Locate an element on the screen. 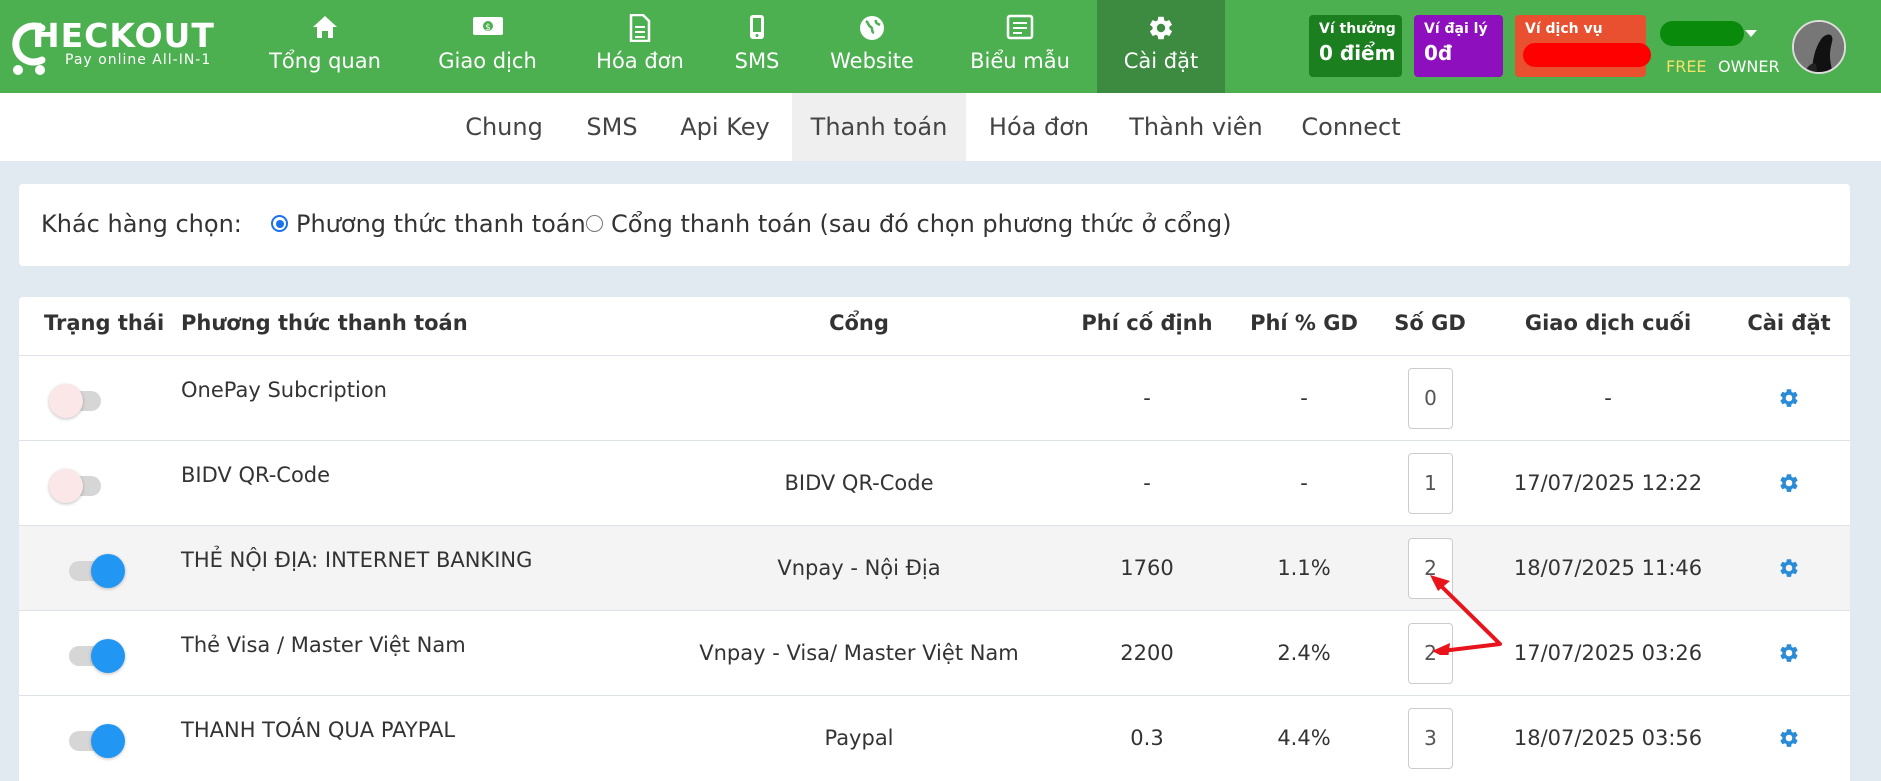 Image resolution: width=1881 pixels, height=781 pixels. nav-item-website: Website is located at coordinates (872, 46).